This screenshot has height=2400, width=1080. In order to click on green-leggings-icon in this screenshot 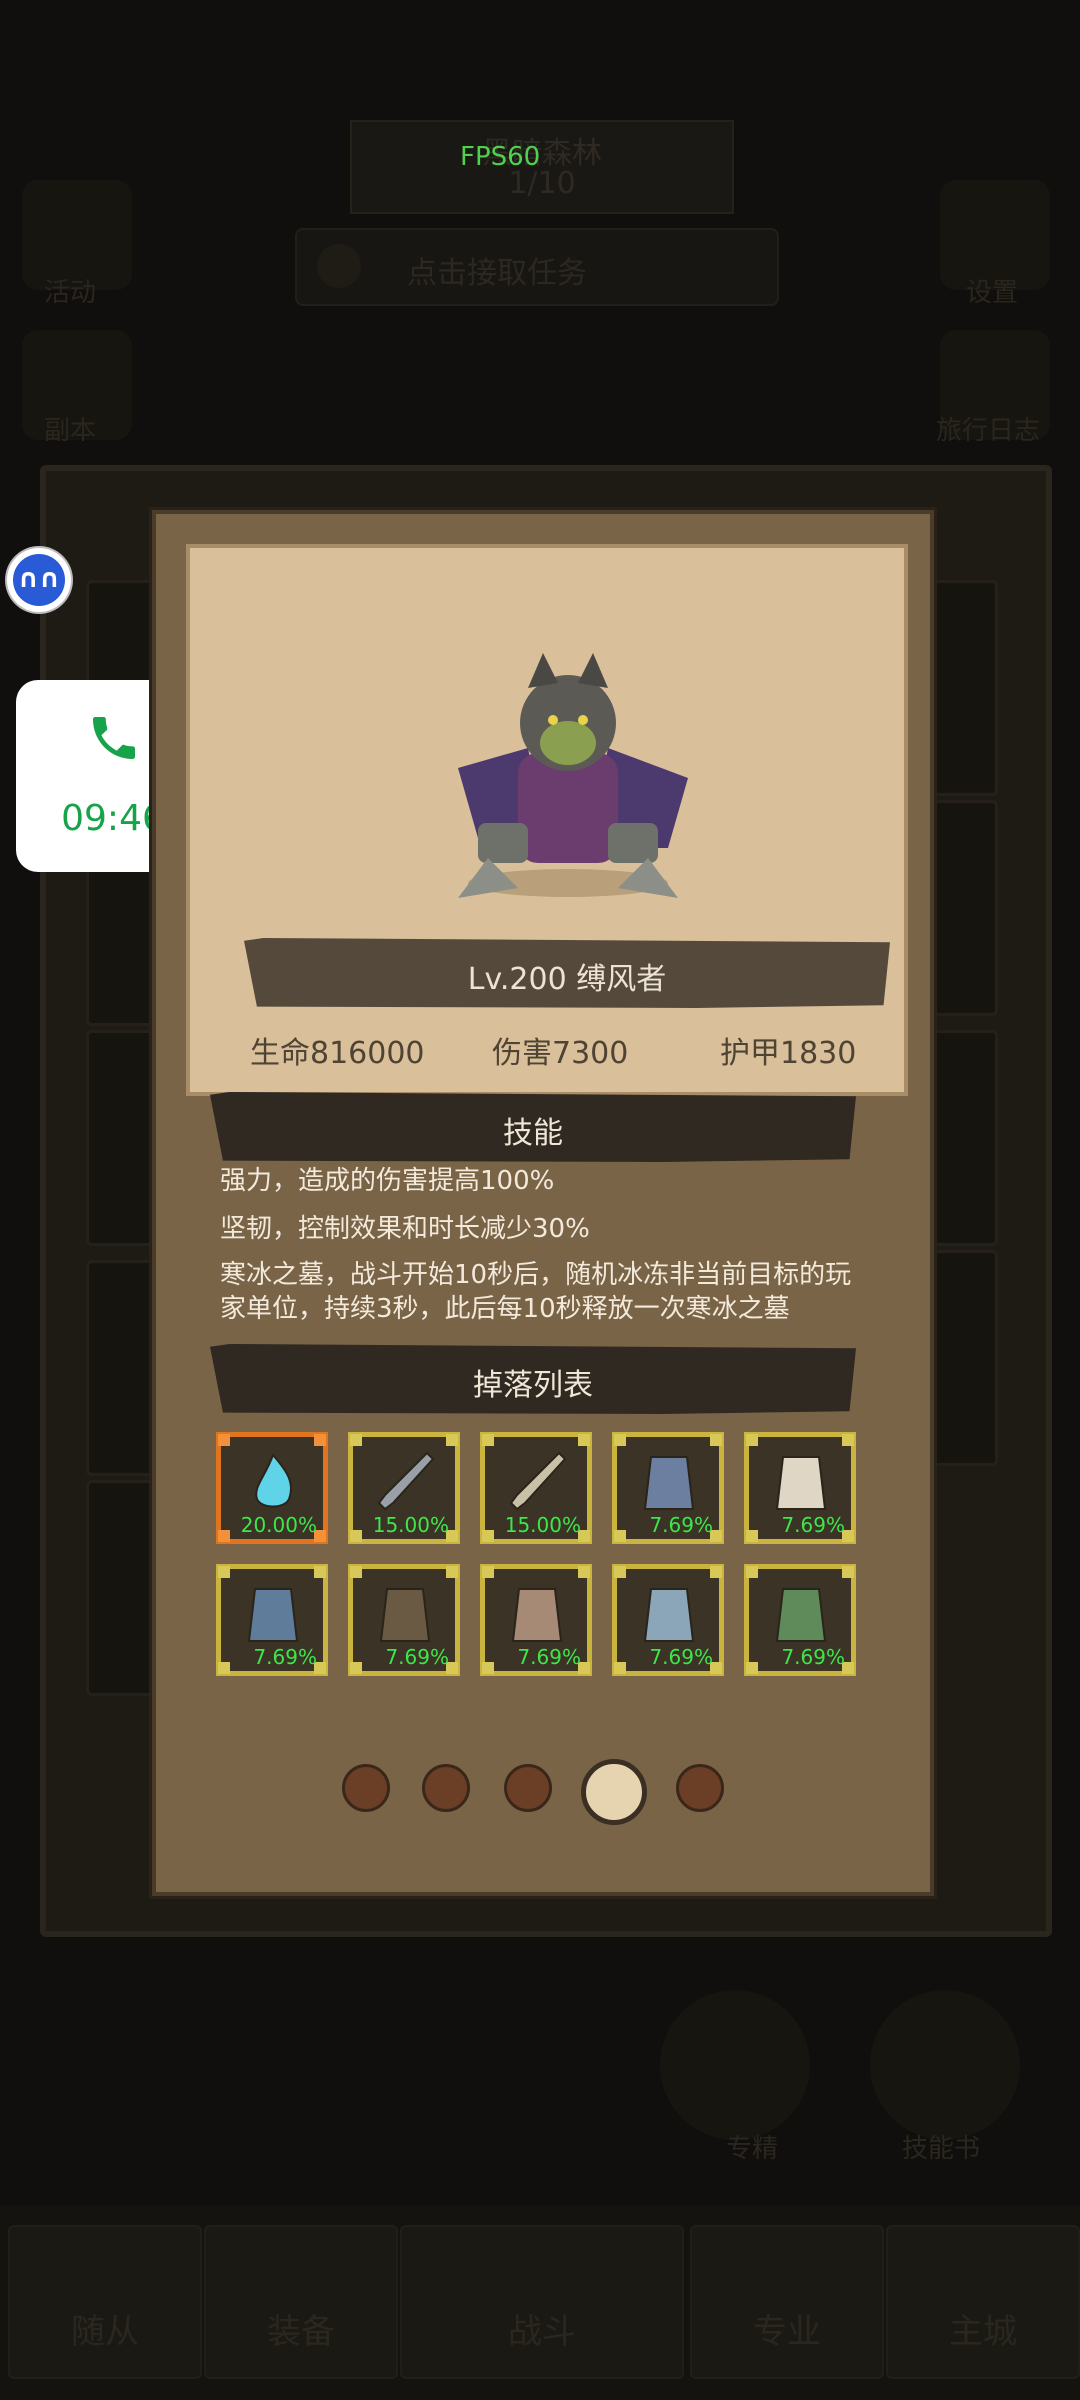, I will do `click(801, 1615)`.